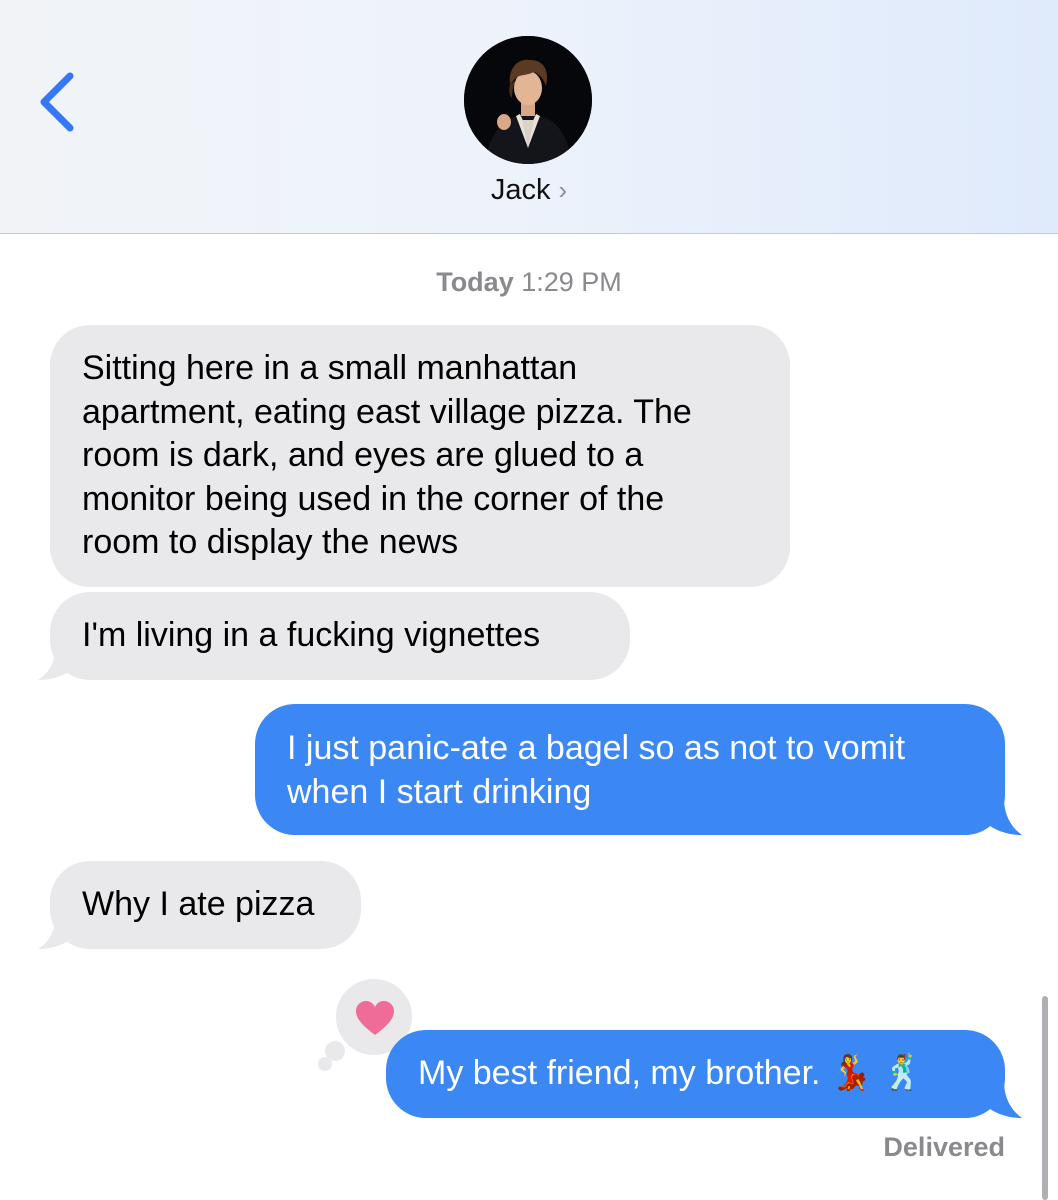 The image size is (1058, 1200). I want to click on contact-name: Jack, so click(520, 190).